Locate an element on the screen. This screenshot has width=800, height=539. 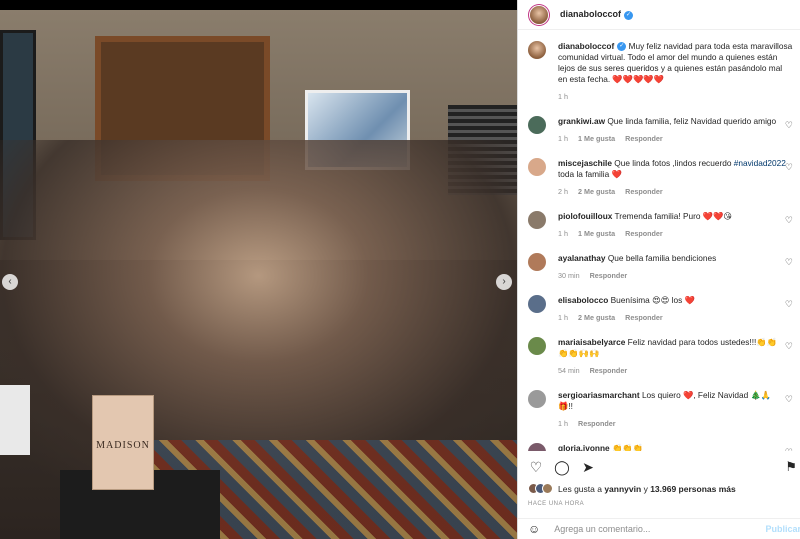
emoji-icon: ☺ is located at coordinates (534, 529).